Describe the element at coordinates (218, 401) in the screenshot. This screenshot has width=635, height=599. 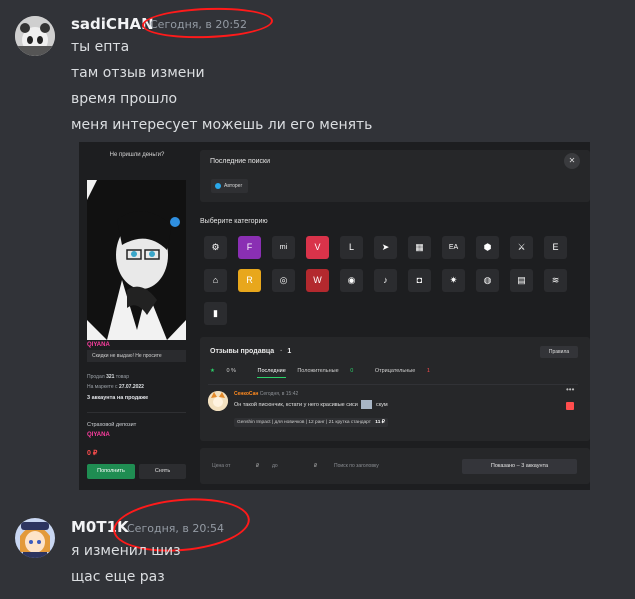
I see `reviewer-avatar` at that location.